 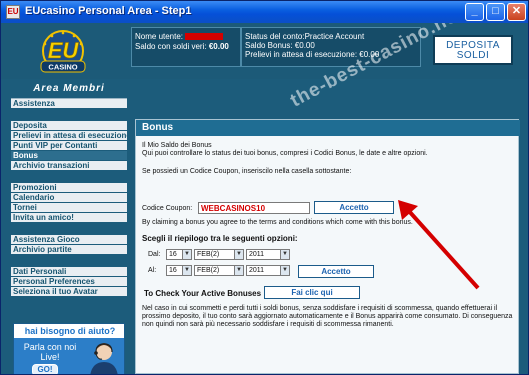 I want to click on sidebar-item-archivio-transazioni: Archivio transazioni, so click(x=69, y=166).